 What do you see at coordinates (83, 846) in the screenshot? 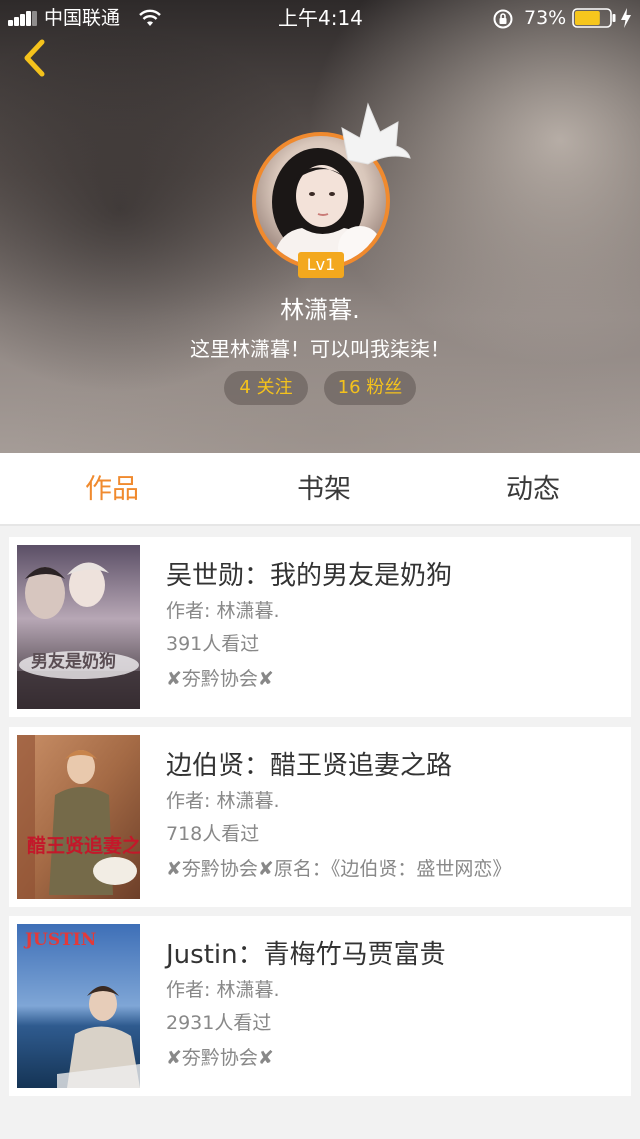
I see `book-cover-title: 醋王贤追妻之路` at bounding box center [83, 846].